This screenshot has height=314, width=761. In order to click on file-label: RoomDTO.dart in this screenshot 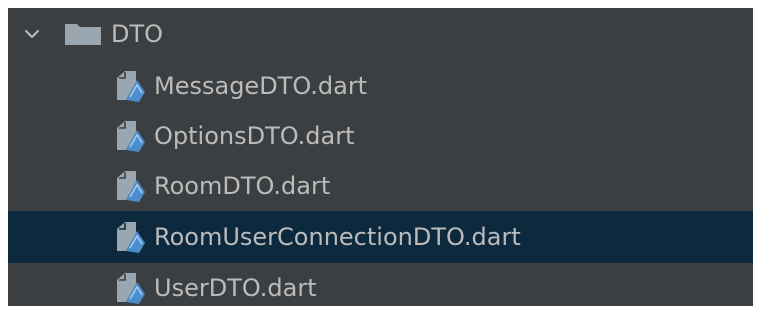, I will do `click(242, 186)`.